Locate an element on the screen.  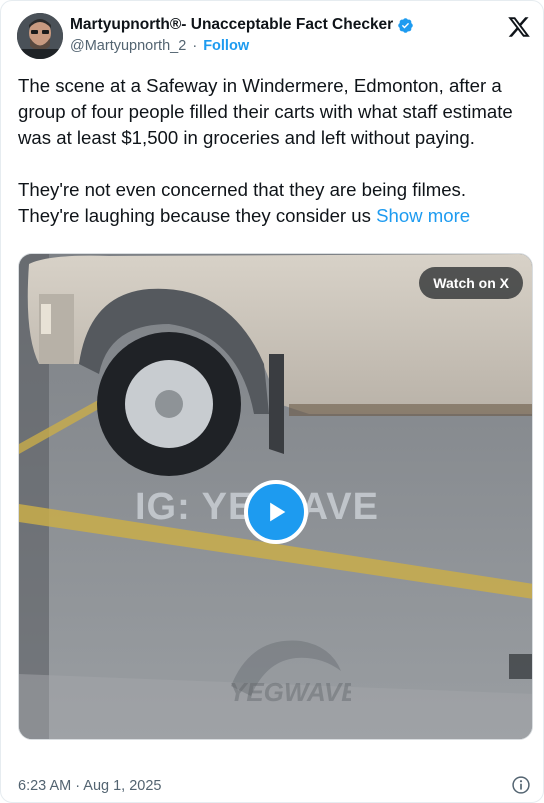
verified-badge-icon is located at coordinates (405, 25).